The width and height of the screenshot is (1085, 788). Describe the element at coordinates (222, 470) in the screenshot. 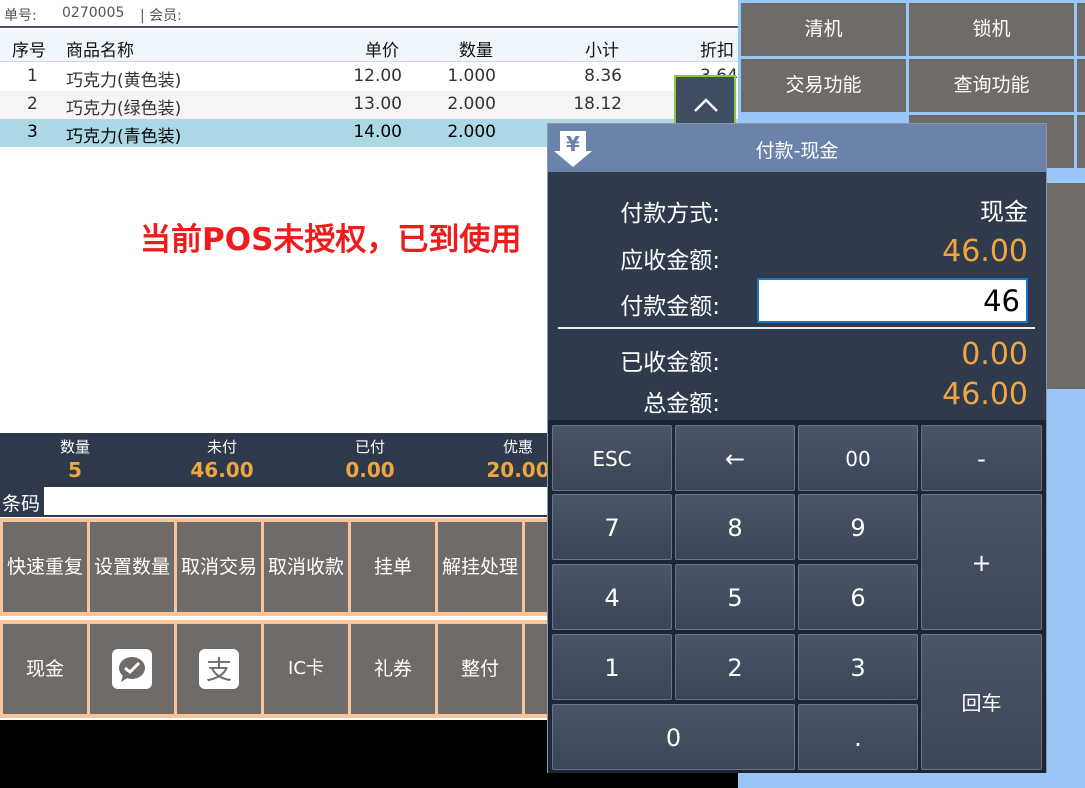

I see `summary-unpaid-value: 46.00` at that location.